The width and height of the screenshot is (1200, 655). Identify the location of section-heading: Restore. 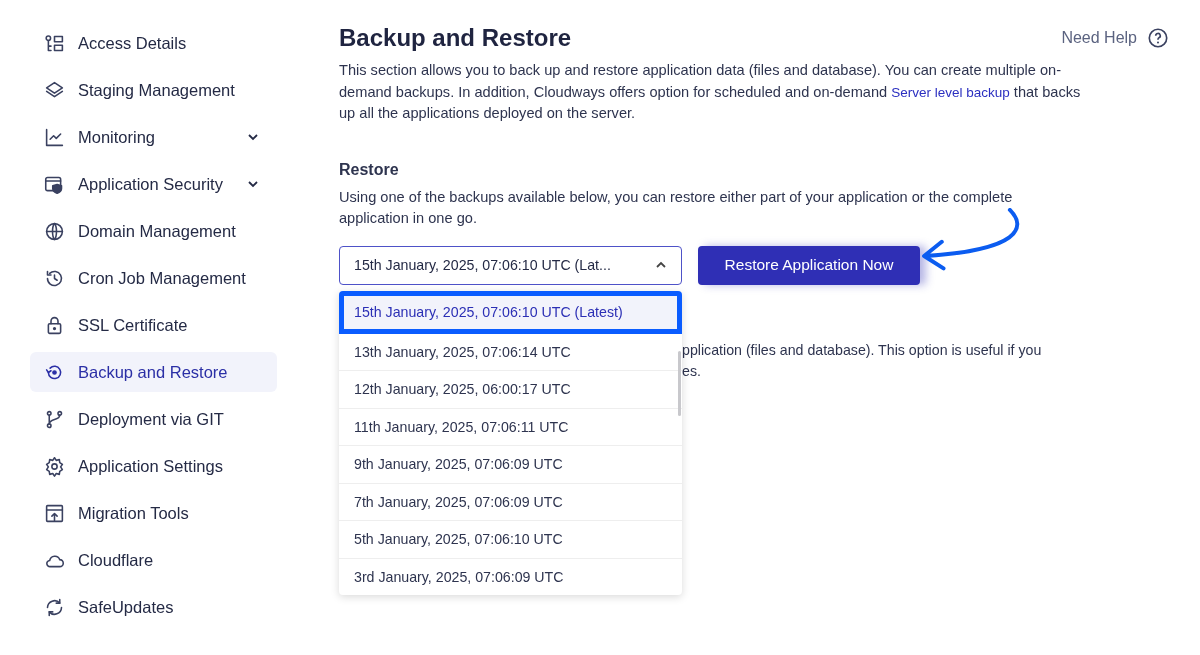
(369, 169).